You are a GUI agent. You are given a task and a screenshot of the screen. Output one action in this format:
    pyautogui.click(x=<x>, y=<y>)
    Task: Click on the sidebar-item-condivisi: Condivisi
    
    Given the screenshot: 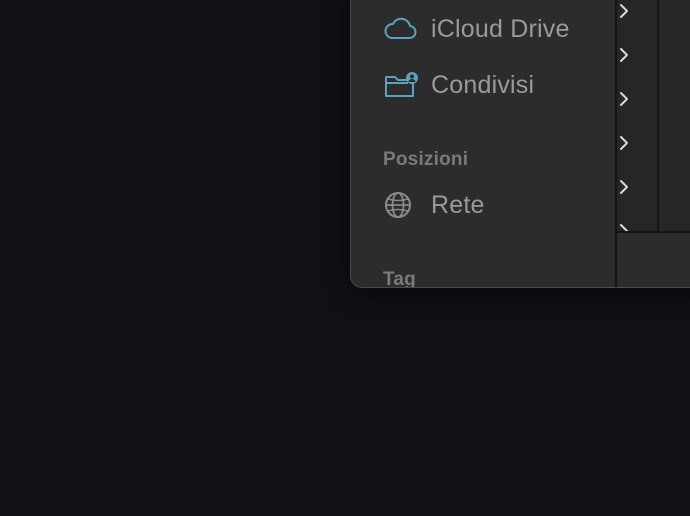 What is the action you would take?
    pyautogui.click(x=458, y=85)
    